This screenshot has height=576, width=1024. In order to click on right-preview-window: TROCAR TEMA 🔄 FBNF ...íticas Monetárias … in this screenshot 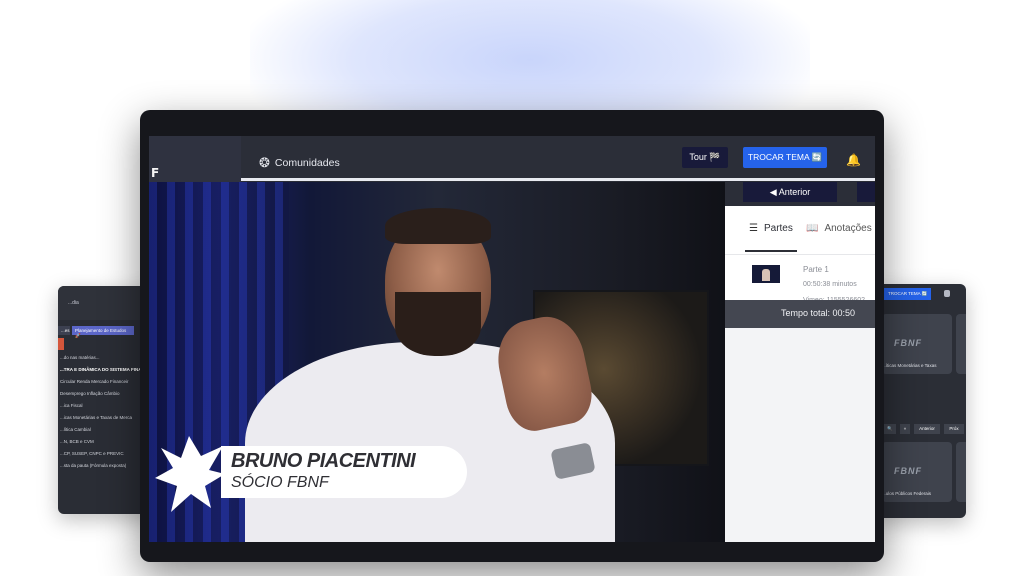, I will do `click(921, 401)`.